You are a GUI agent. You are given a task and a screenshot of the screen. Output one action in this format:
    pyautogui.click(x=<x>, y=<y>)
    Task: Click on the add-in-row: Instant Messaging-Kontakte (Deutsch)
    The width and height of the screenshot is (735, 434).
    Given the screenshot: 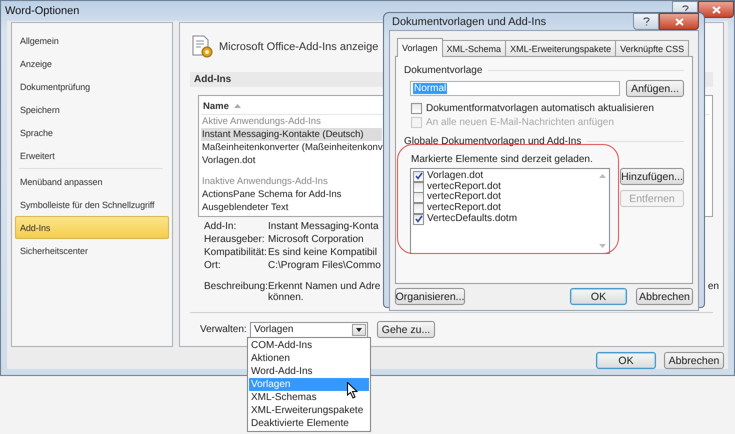 What is the action you would take?
    pyautogui.click(x=291, y=135)
    